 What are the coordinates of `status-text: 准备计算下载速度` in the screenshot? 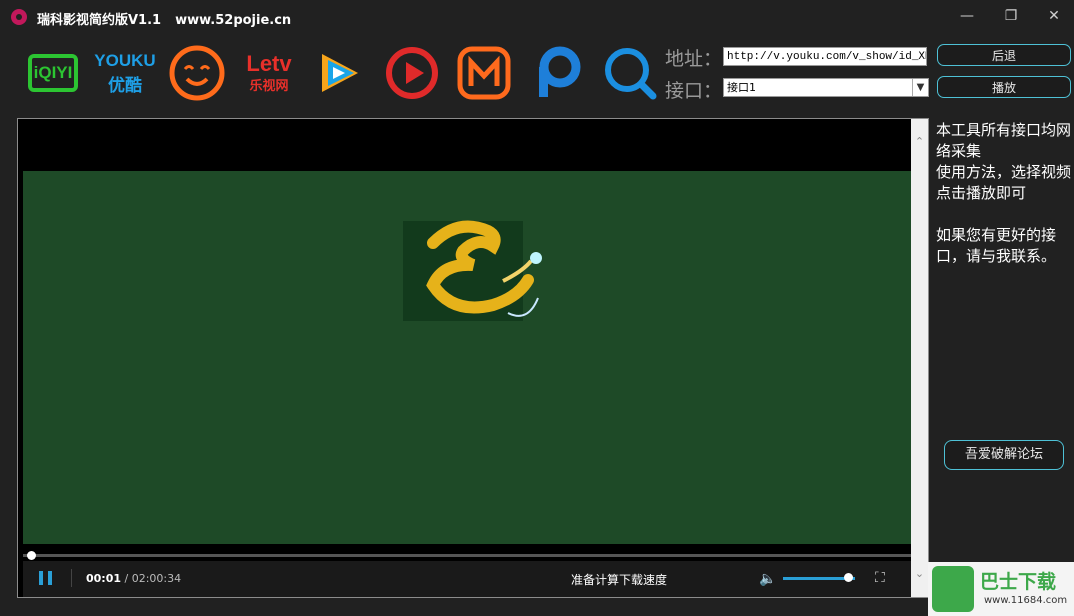 It's located at (619, 580).